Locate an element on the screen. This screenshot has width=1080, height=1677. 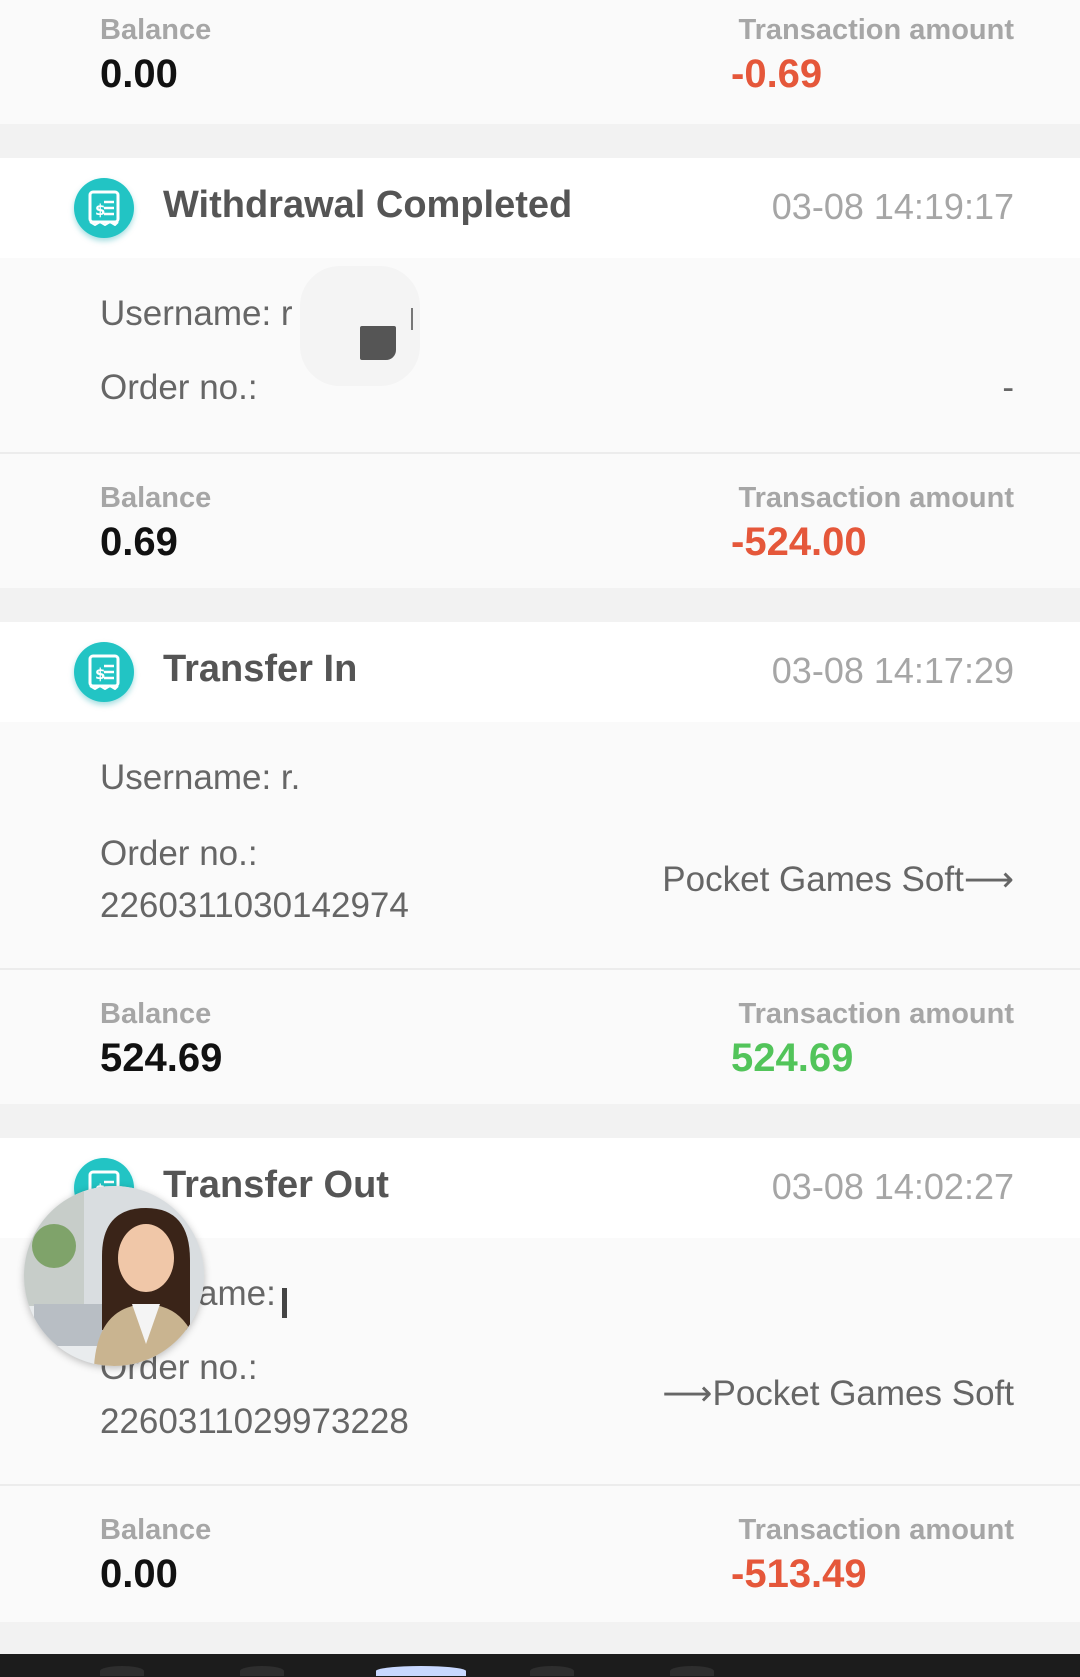
transaction-time: 03-08 14:17:29 is located at coordinates (892, 670).